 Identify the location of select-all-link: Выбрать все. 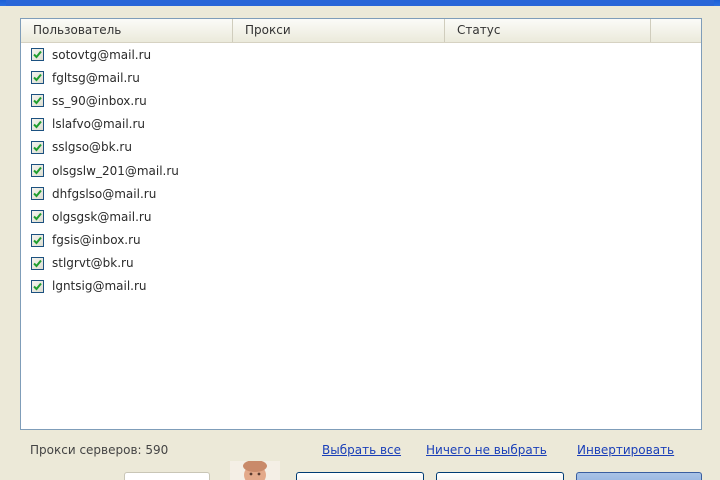
(361, 450).